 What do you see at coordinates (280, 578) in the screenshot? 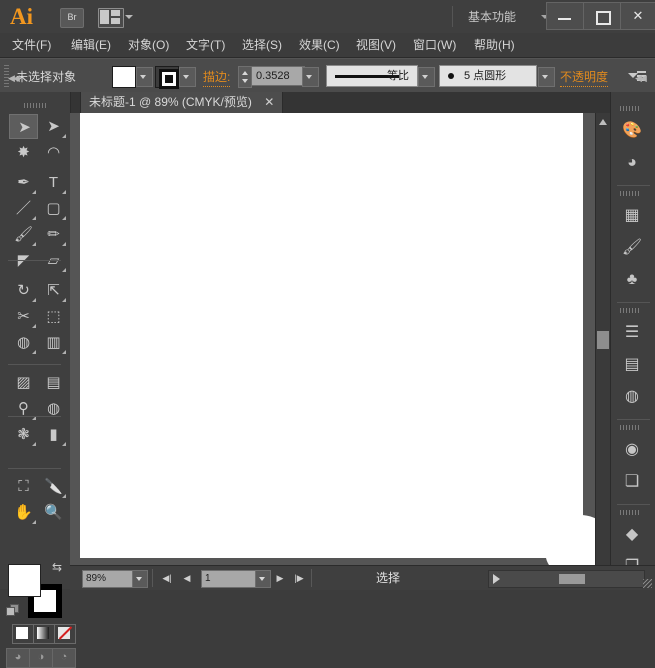
I see `next-artboard-button: ▶` at bounding box center [280, 578].